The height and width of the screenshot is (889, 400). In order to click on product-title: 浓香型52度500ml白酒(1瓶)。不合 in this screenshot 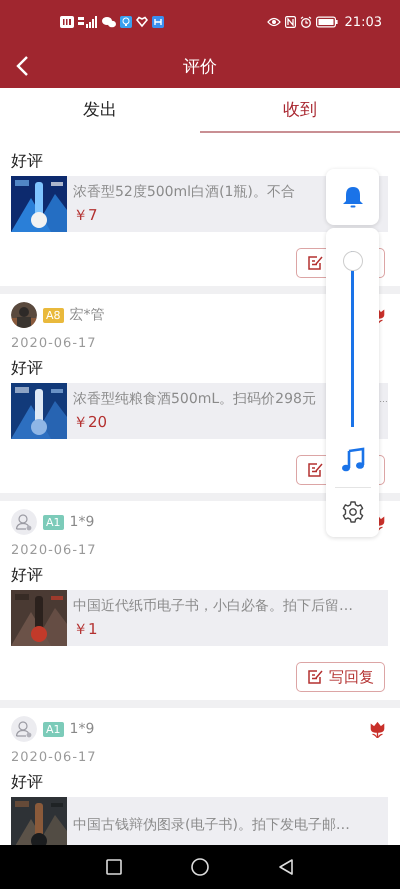, I will do `click(184, 192)`.